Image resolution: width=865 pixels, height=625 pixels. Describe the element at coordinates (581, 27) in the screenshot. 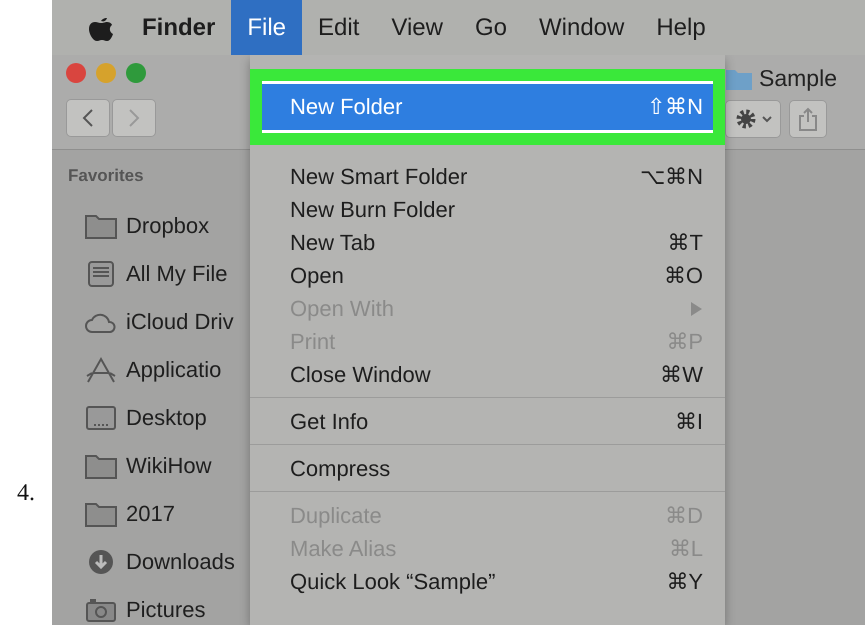

I see `menu-bar-item: Window` at that location.